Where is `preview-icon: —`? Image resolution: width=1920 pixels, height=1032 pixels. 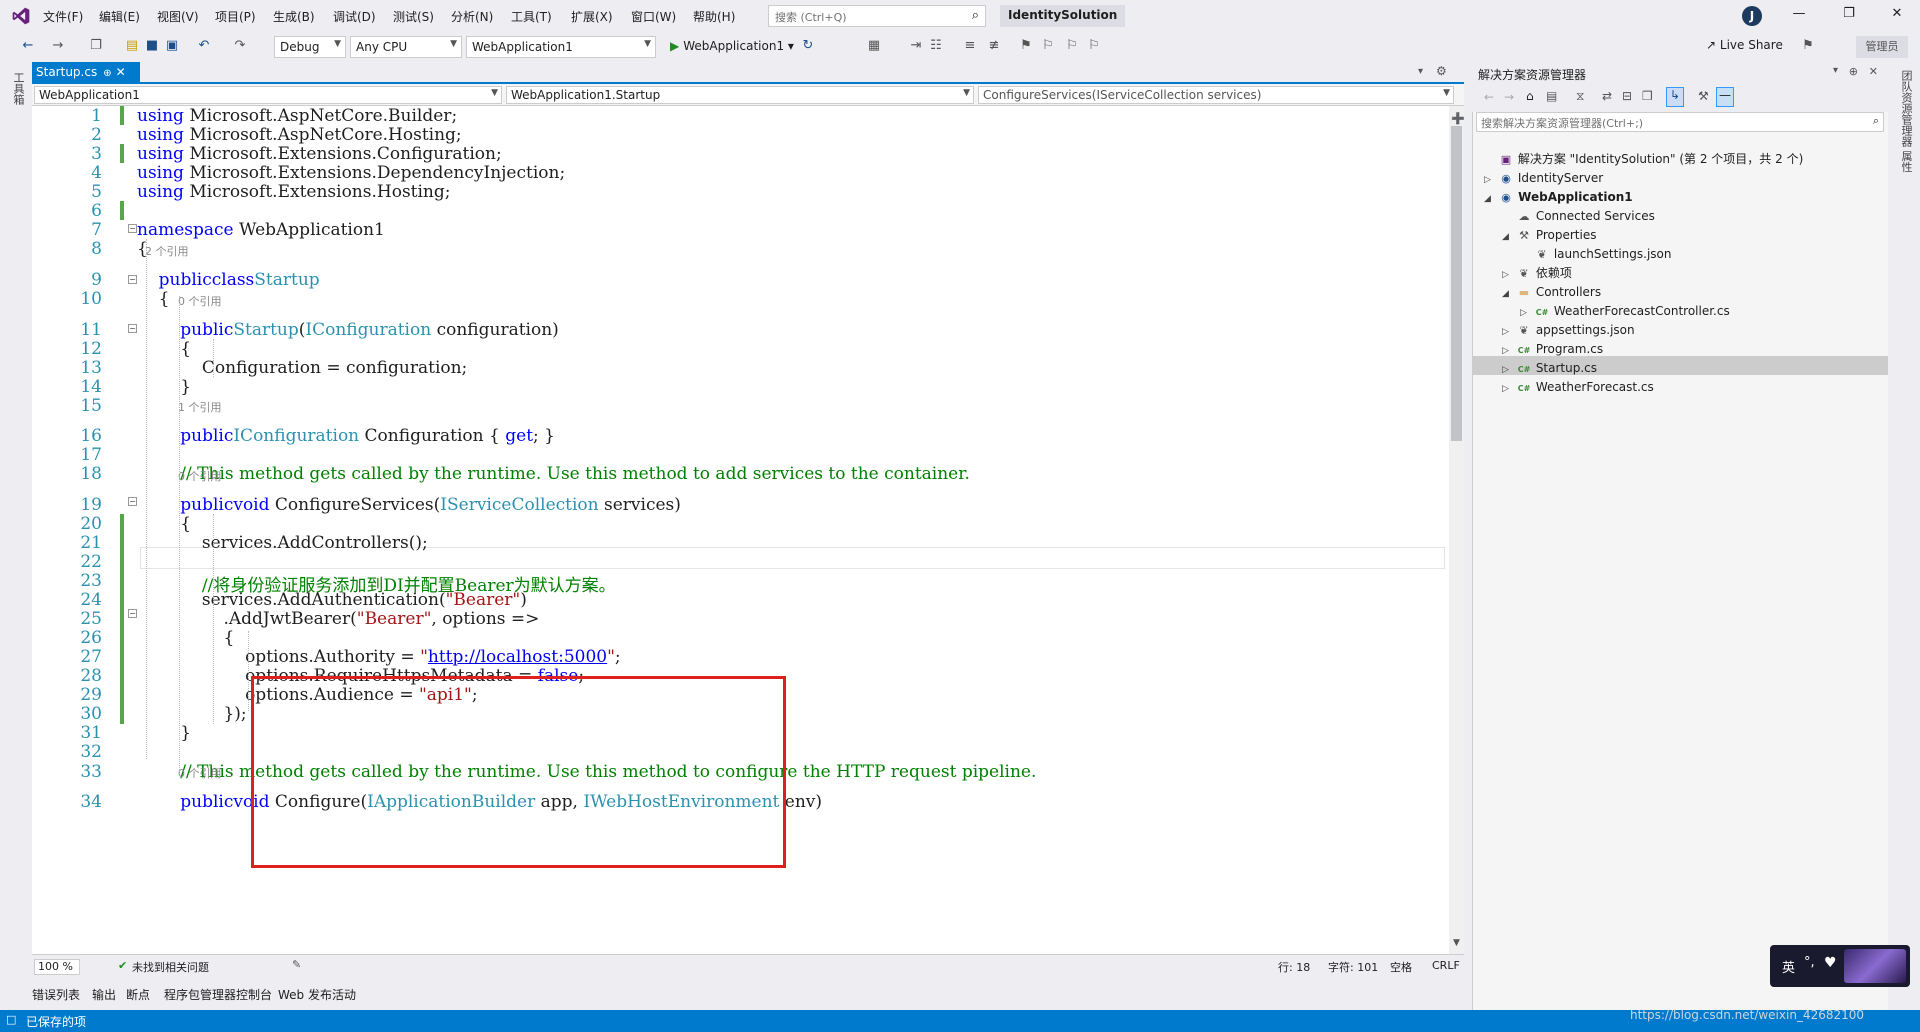 preview-icon: — is located at coordinates (1725, 97).